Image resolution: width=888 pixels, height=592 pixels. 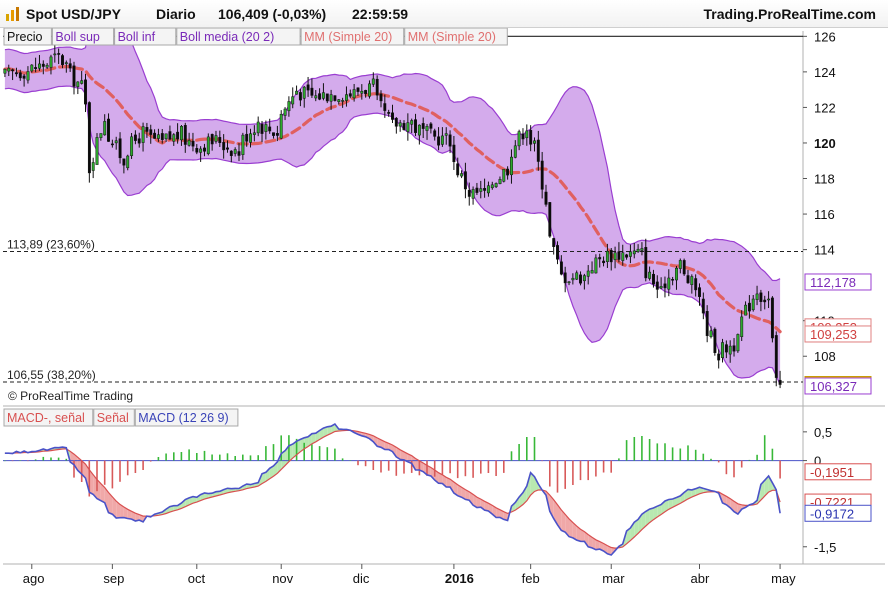 What do you see at coordinates (183, 418) in the screenshot?
I see `legend-item: MACD (12 26 9)` at bounding box center [183, 418].